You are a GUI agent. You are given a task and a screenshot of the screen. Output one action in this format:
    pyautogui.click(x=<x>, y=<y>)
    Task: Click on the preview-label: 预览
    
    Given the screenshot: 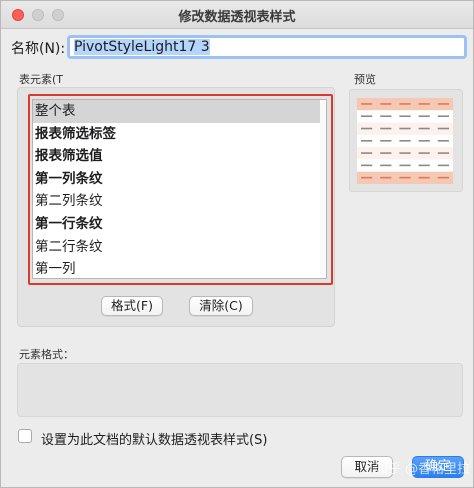 What is the action you would take?
    pyautogui.click(x=365, y=79)
    